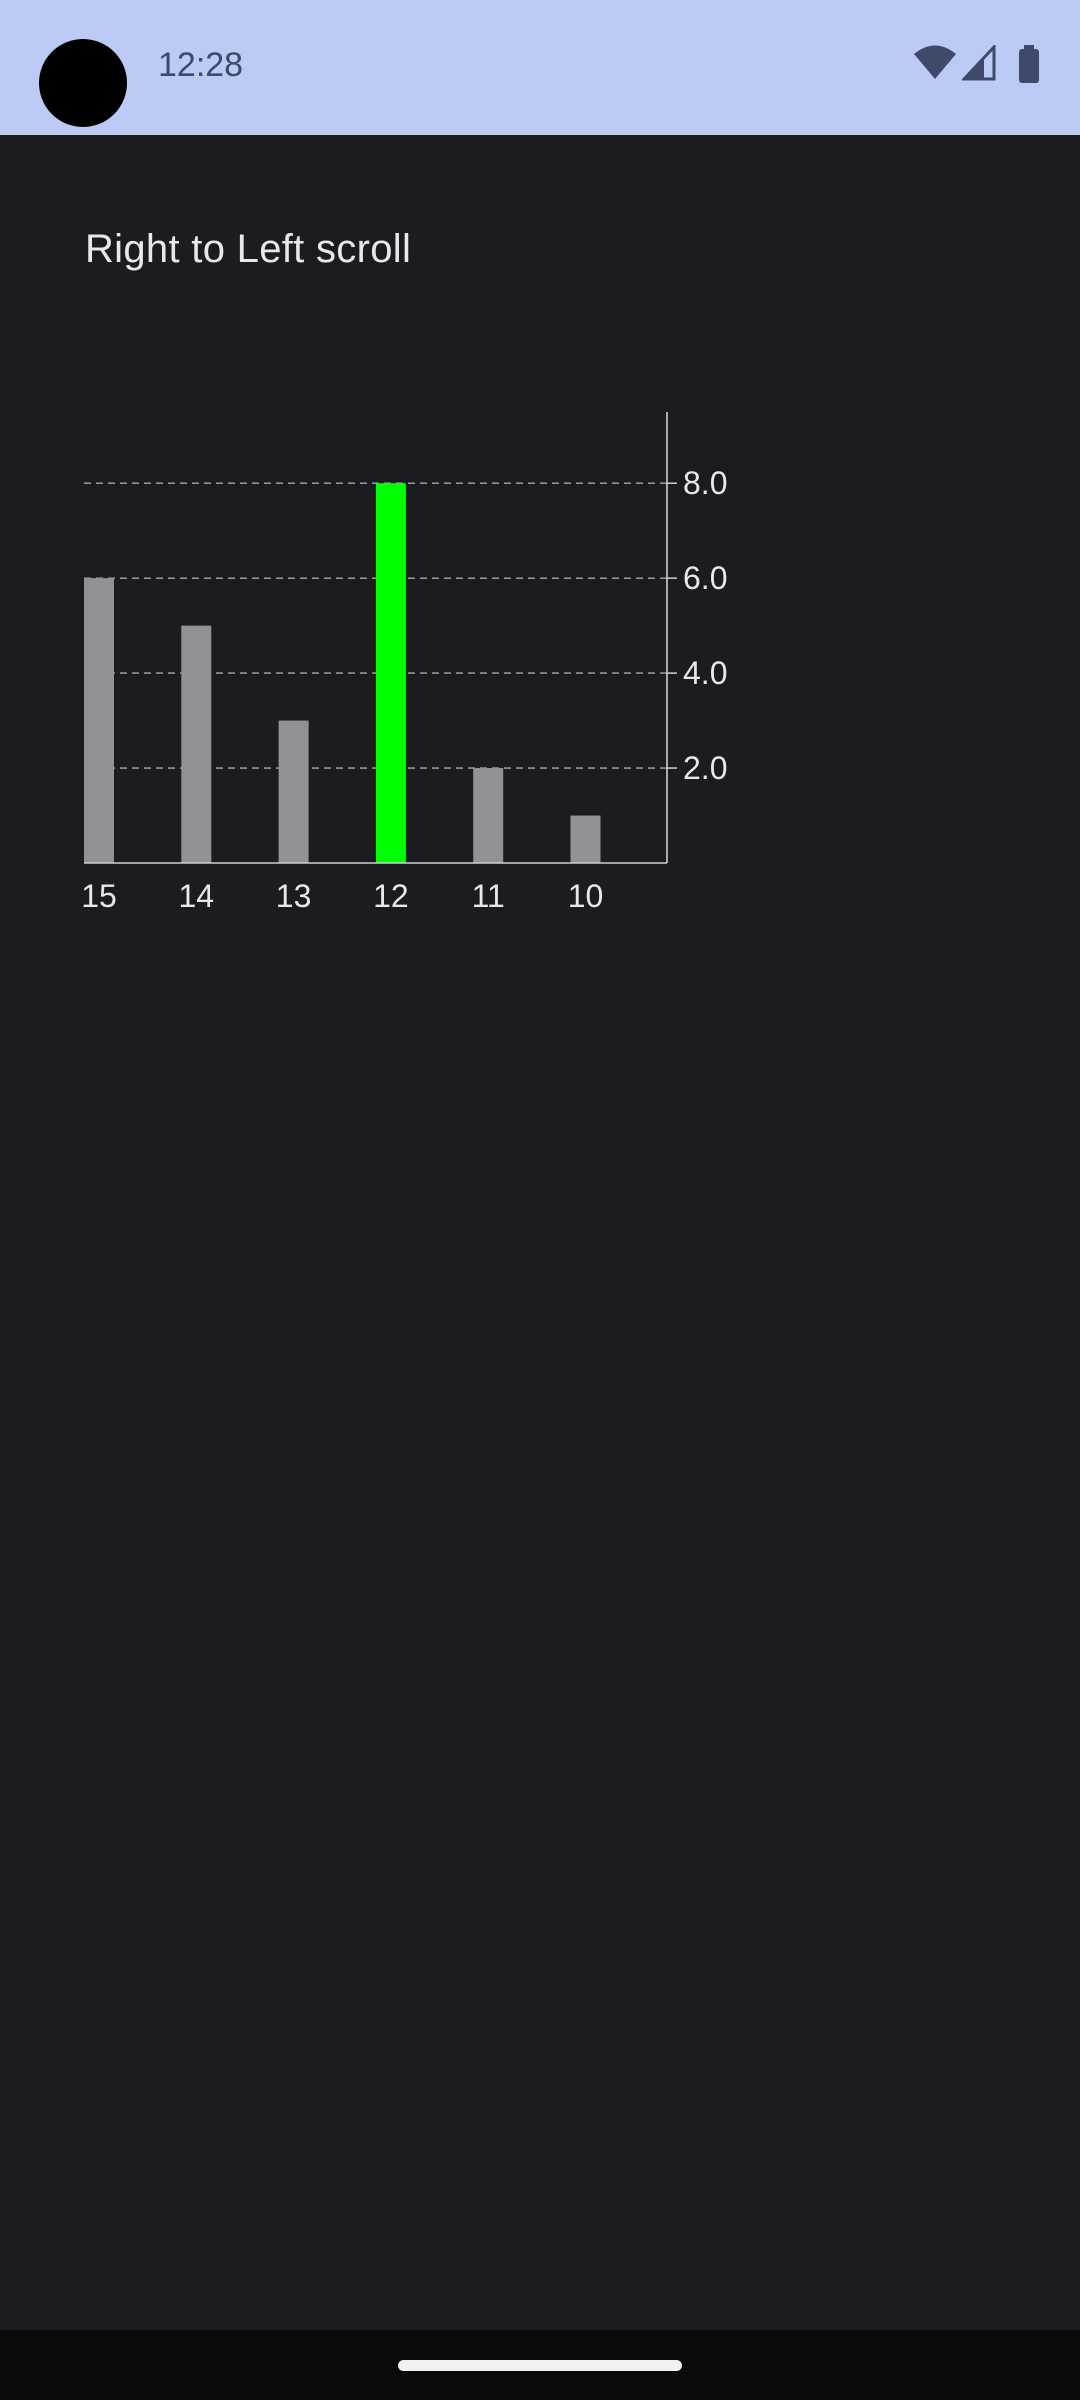 Image resolution: width=1080 pixels, height=2400 pixels. I want to click on x-tick-label: 14, so click(197, 896).